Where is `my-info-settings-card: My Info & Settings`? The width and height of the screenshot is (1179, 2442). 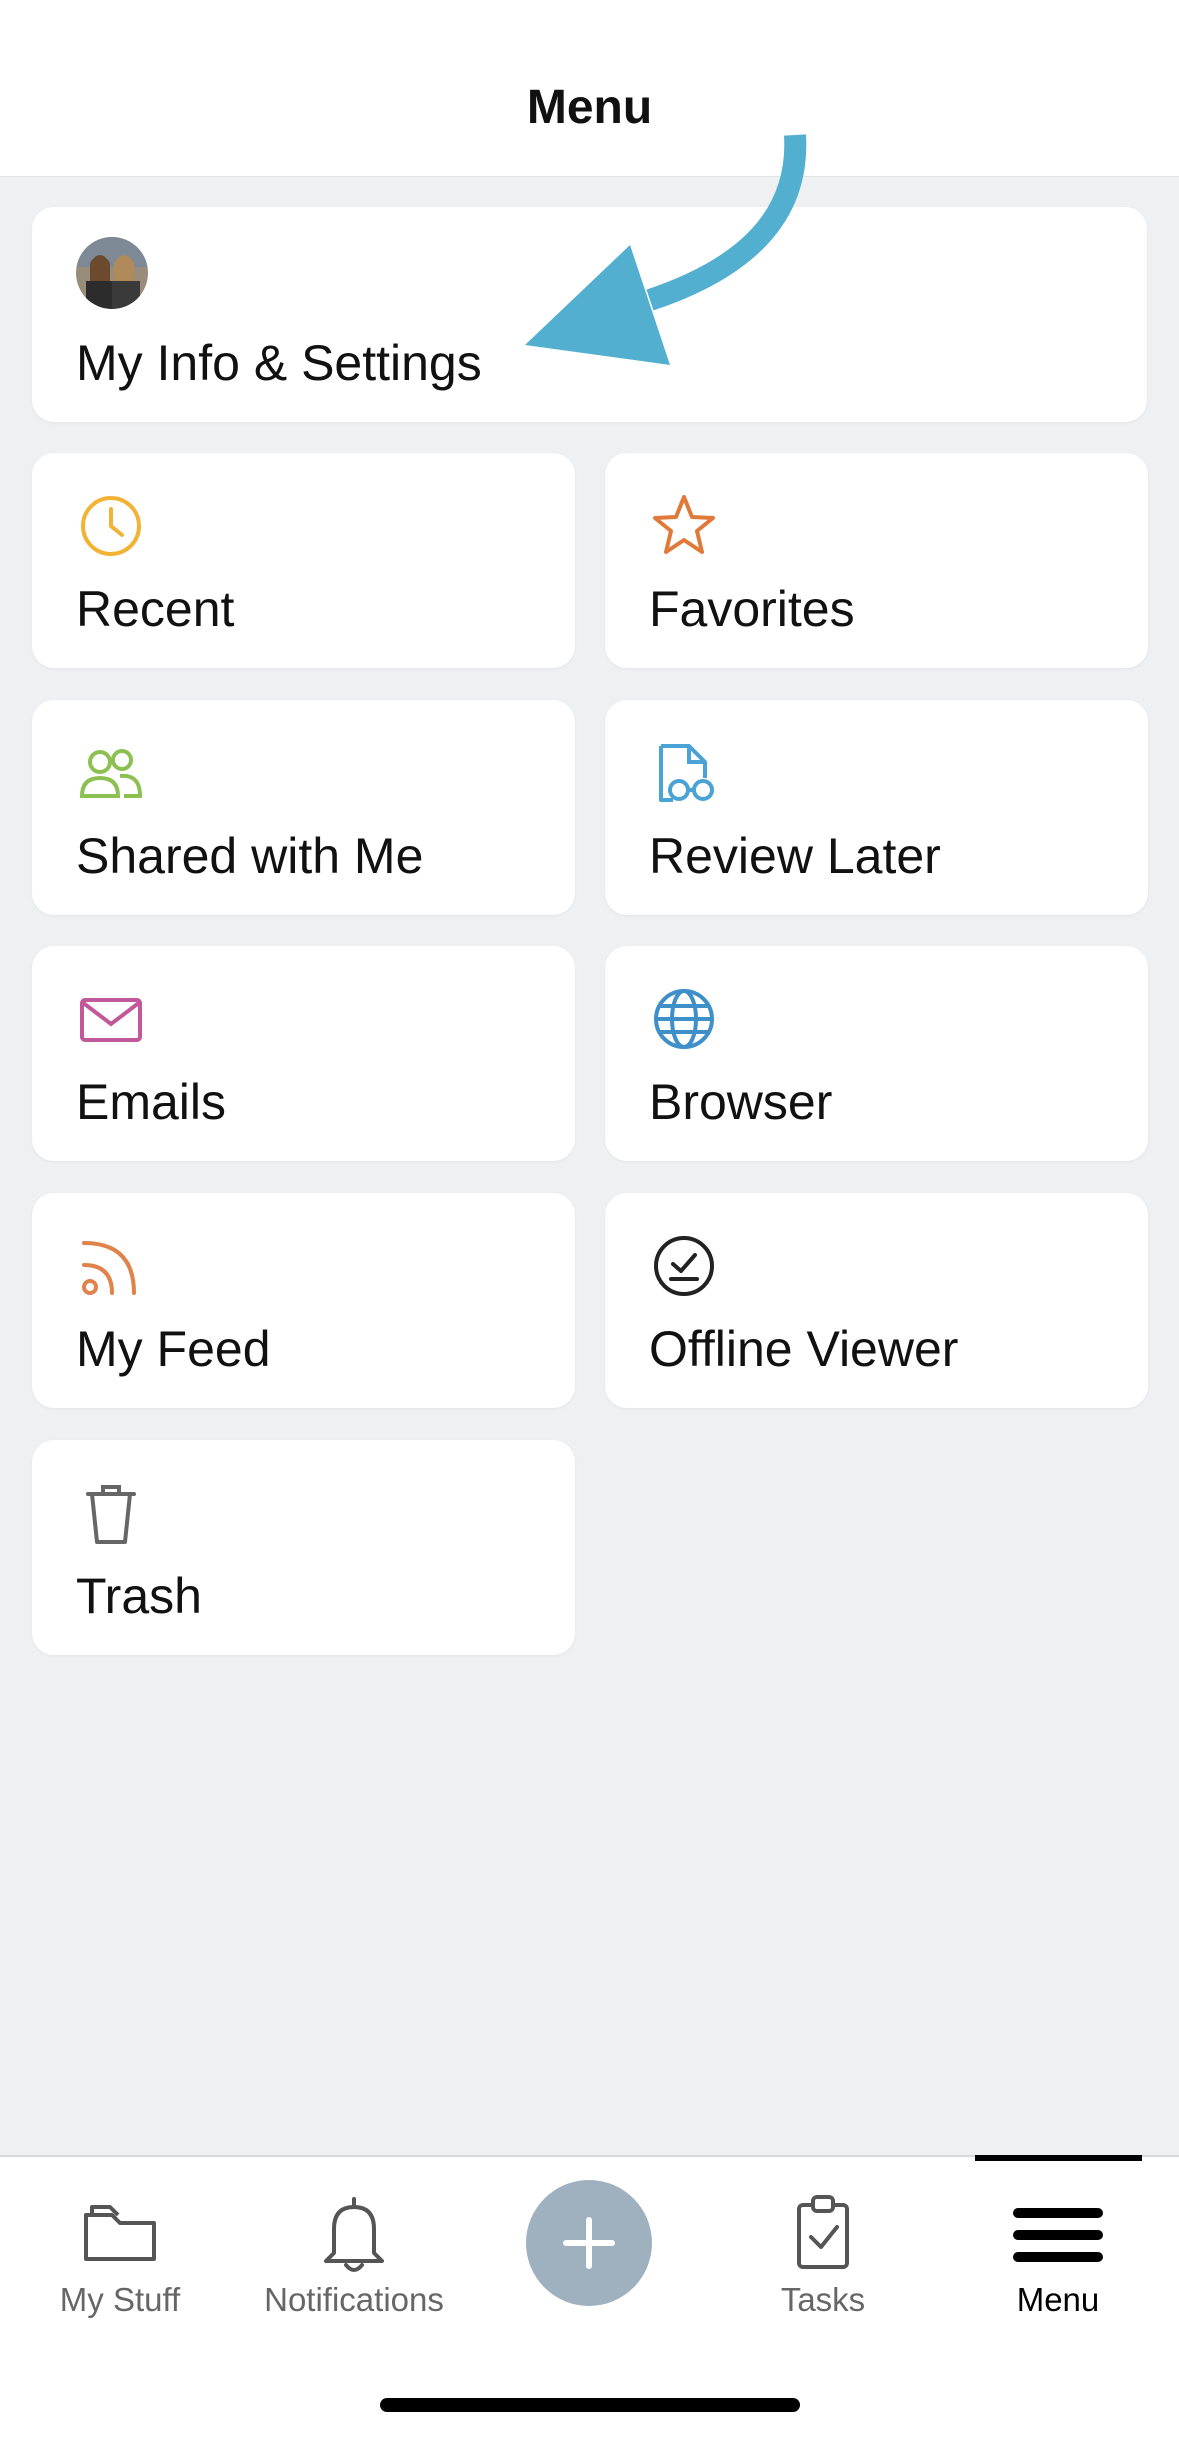
my-info-settings-card: My Info & Settings is located at coordinates (589, 314).